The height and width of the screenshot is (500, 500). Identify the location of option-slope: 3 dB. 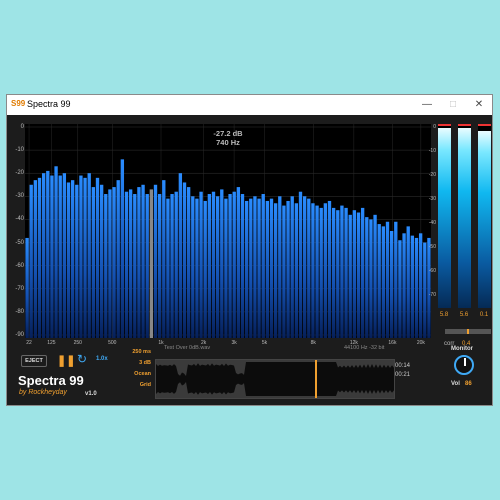
(133, 363).